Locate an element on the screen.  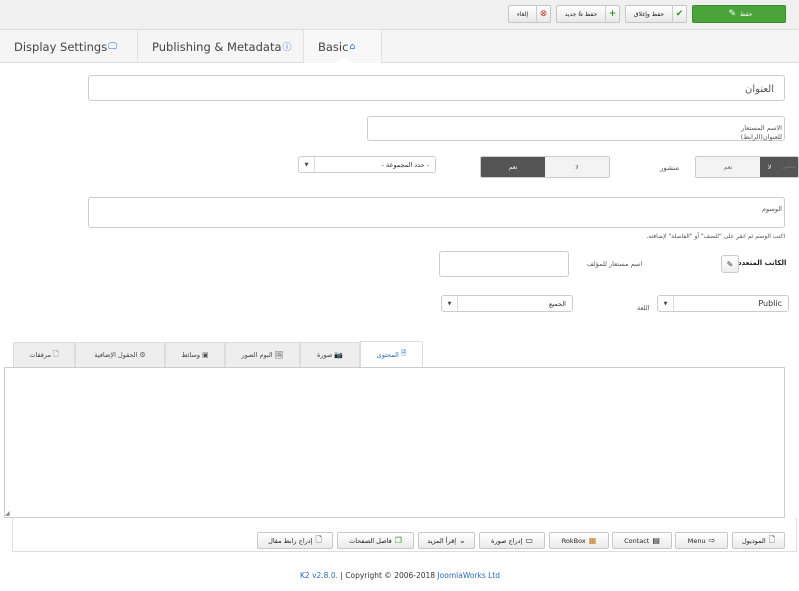
edit-icon: ✎ is located at coordinates (732, 14).